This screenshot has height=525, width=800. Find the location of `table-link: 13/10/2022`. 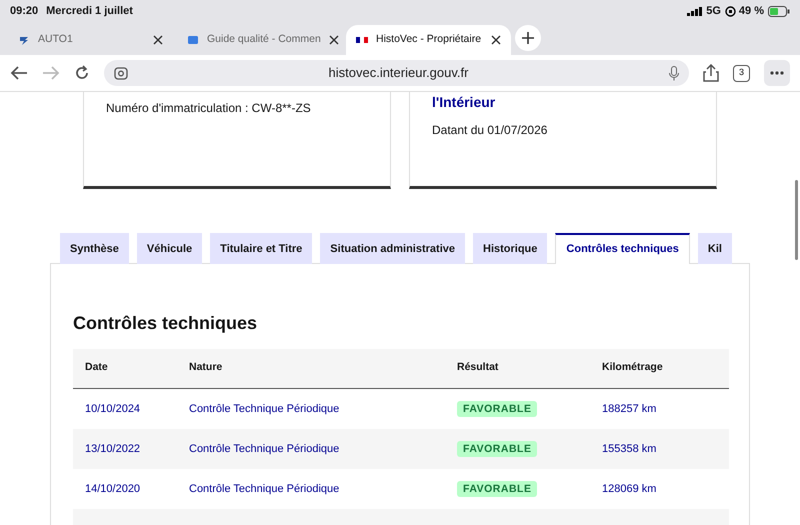

table-link: 13/10/2022 is located at coordinates (112, 449).